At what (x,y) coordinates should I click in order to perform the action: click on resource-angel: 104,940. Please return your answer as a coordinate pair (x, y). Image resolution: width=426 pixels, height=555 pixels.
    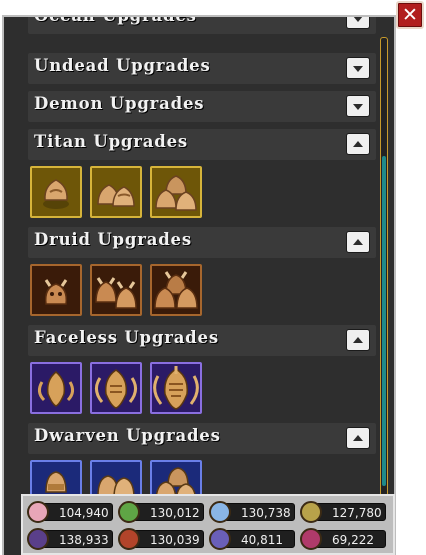
    Looking at the image, I should click on (70, 512).